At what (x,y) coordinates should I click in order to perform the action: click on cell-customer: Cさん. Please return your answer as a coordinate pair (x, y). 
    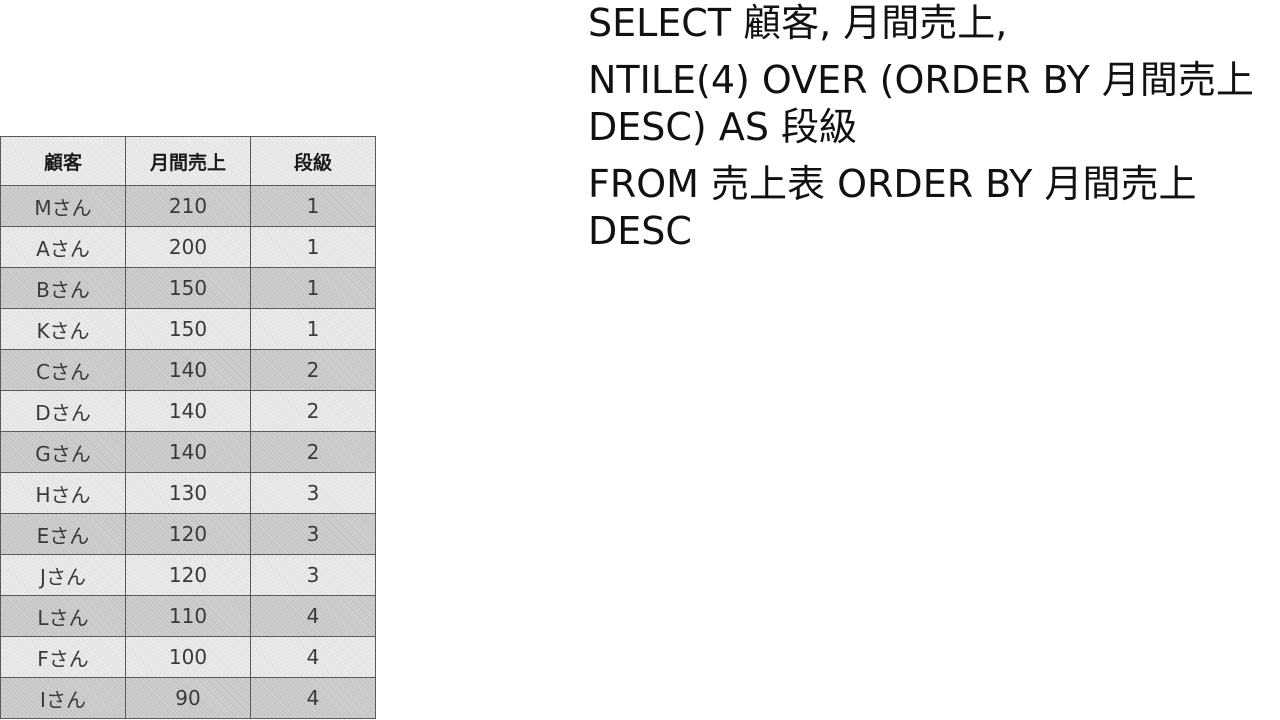
    Looking at the image, I should click on (63, 370).